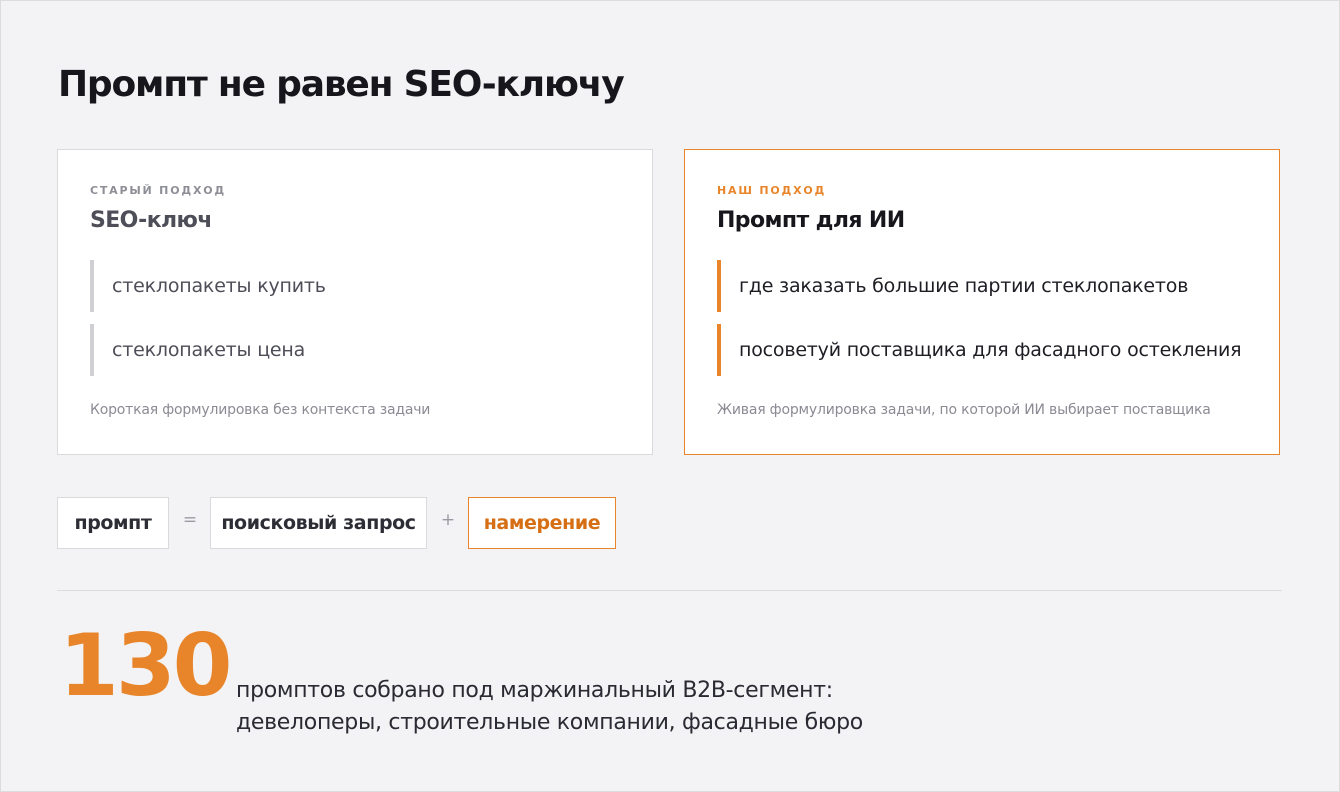 This screenshot has height=792, width=1340. I want to click on stat-number: 130, so click(146, 666).